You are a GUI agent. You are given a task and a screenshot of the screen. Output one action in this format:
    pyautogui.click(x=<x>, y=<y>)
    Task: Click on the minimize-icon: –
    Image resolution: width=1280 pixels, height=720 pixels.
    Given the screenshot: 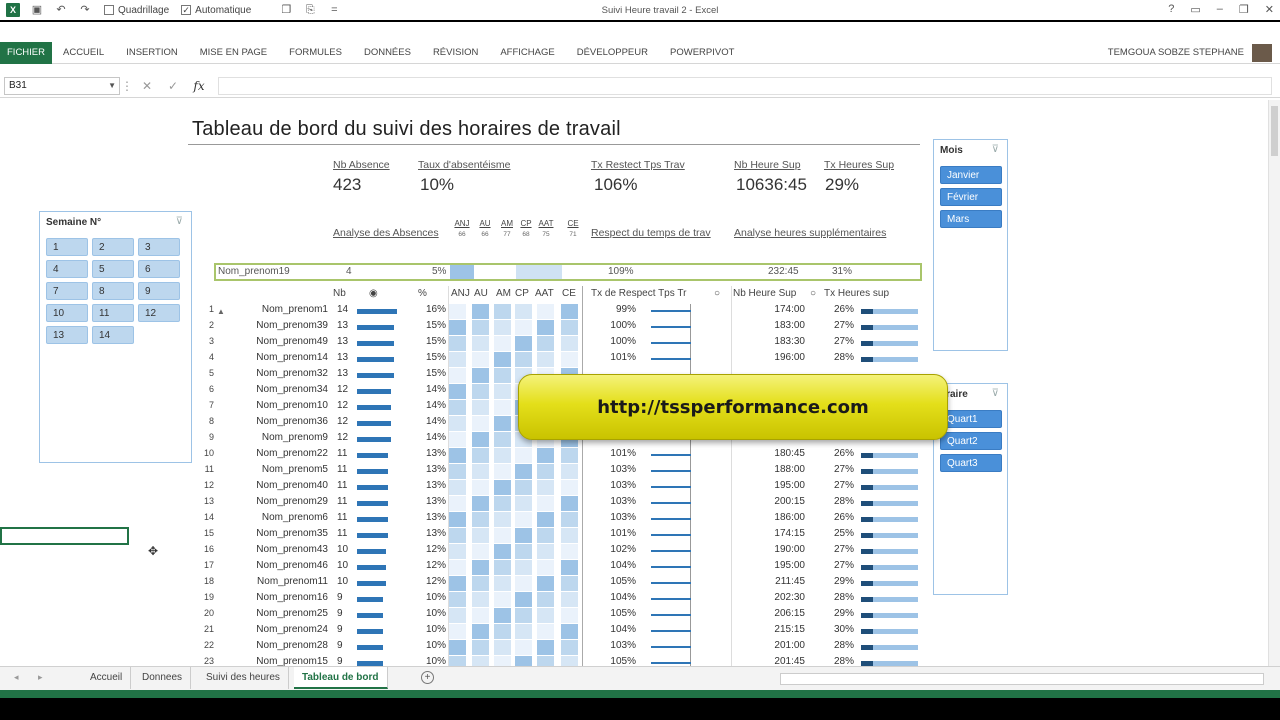 What is the action you would take?
    pyautogui.click(x=1220, y=9)
    